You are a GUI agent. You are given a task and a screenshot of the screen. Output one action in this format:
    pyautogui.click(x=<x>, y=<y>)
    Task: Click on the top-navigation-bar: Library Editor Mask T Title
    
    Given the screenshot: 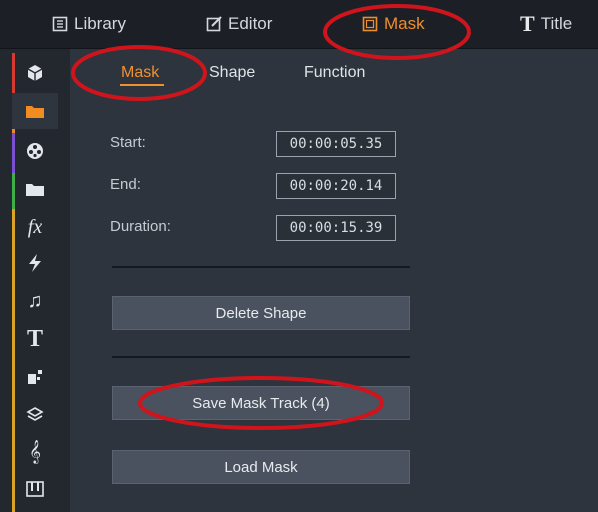 What is the action you would take?
    pyautogui.click(x=299, y=24)
    